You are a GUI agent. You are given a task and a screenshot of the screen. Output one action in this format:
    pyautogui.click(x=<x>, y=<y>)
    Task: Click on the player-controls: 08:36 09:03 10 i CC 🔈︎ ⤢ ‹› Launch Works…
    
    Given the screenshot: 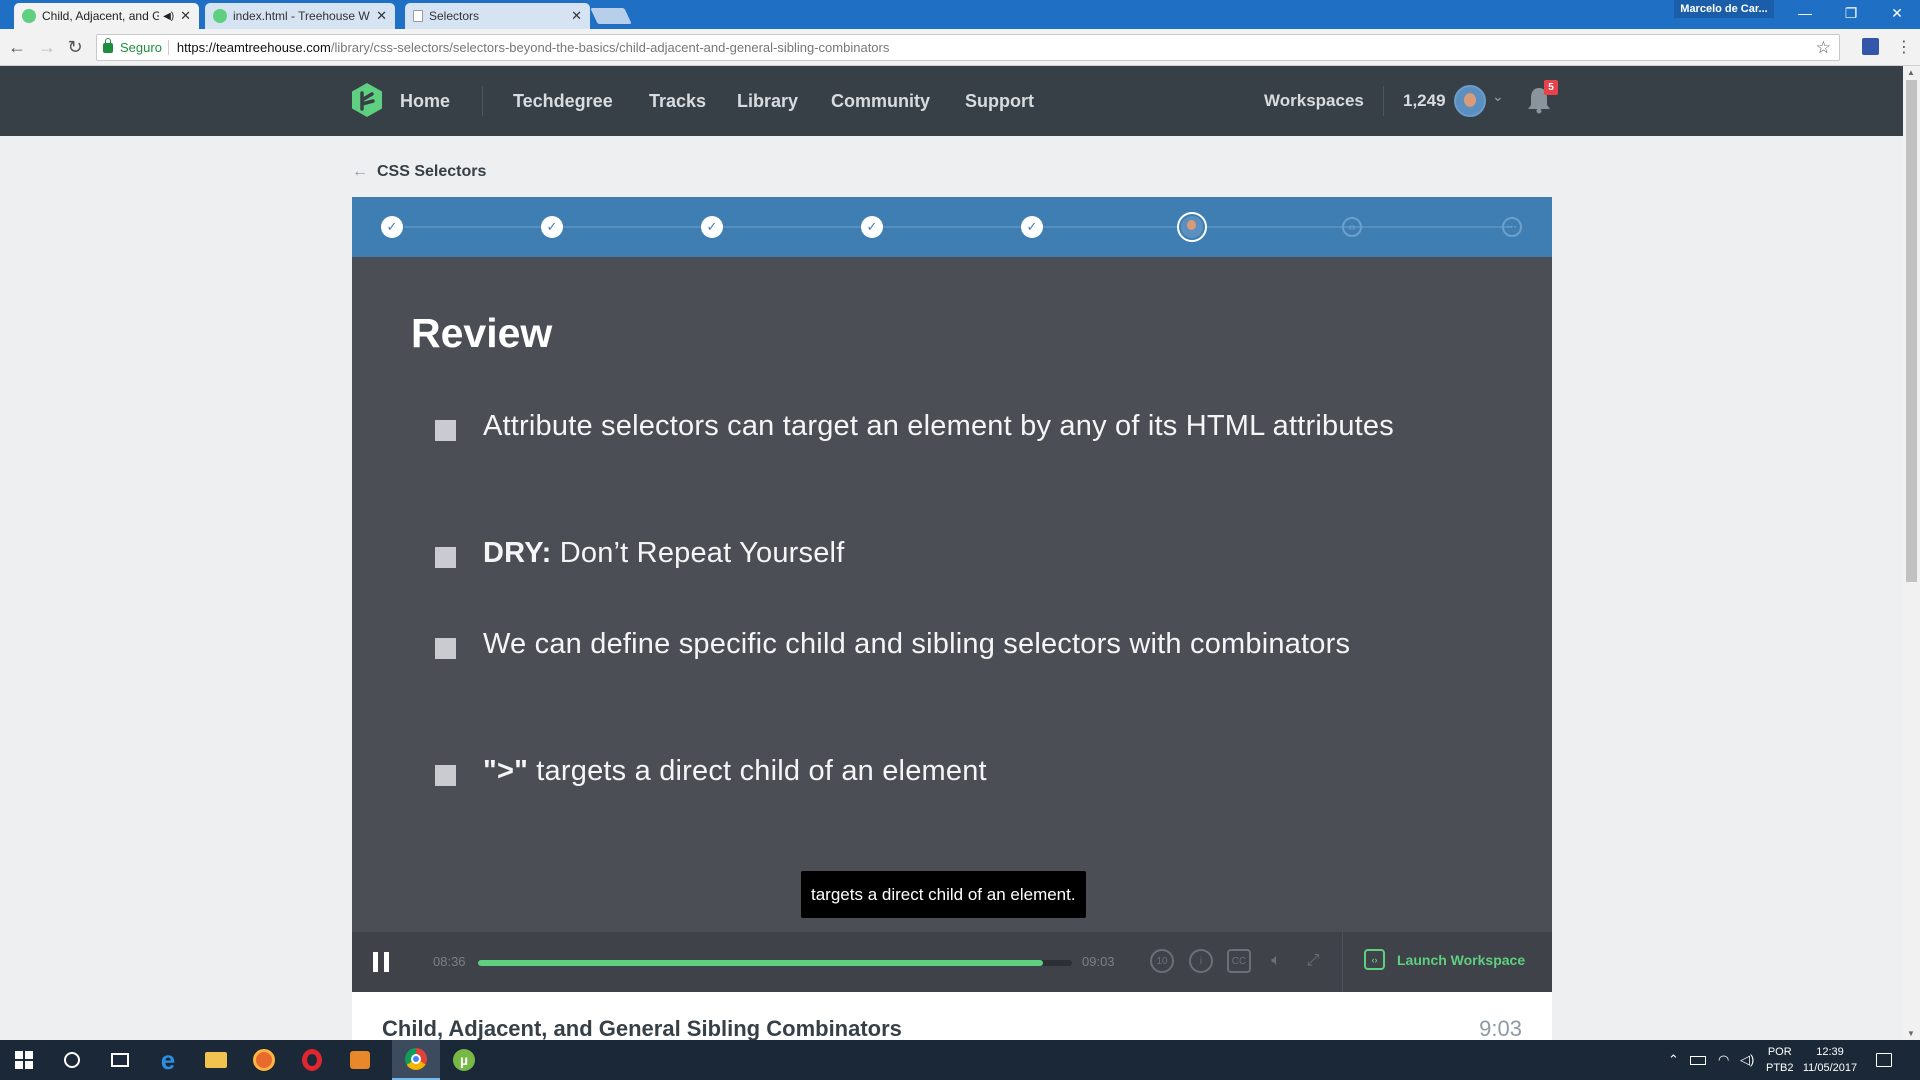 What is the action you would take?
    pyautogui.click(x=952, y=962)
    